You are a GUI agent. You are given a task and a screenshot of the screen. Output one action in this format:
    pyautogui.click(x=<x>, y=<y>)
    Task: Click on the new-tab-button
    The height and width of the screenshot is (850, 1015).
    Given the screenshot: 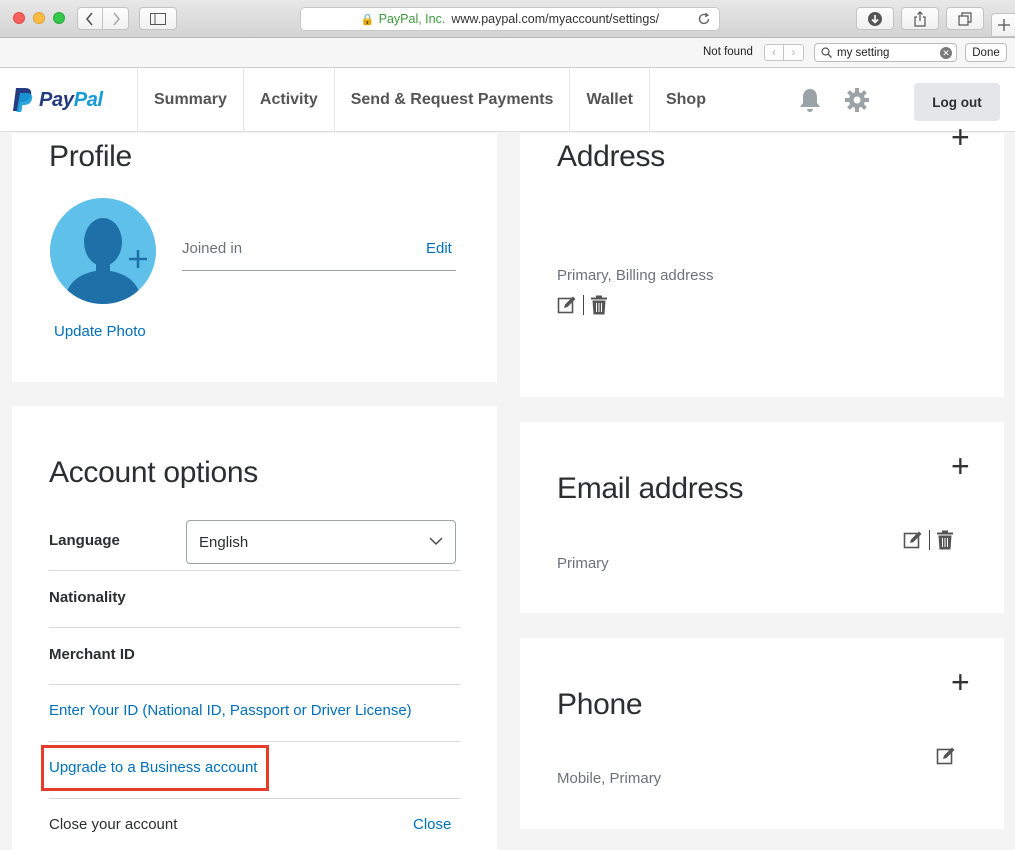 What is the action you would take?
    pyautogui.click(x=1003, y=25)
    